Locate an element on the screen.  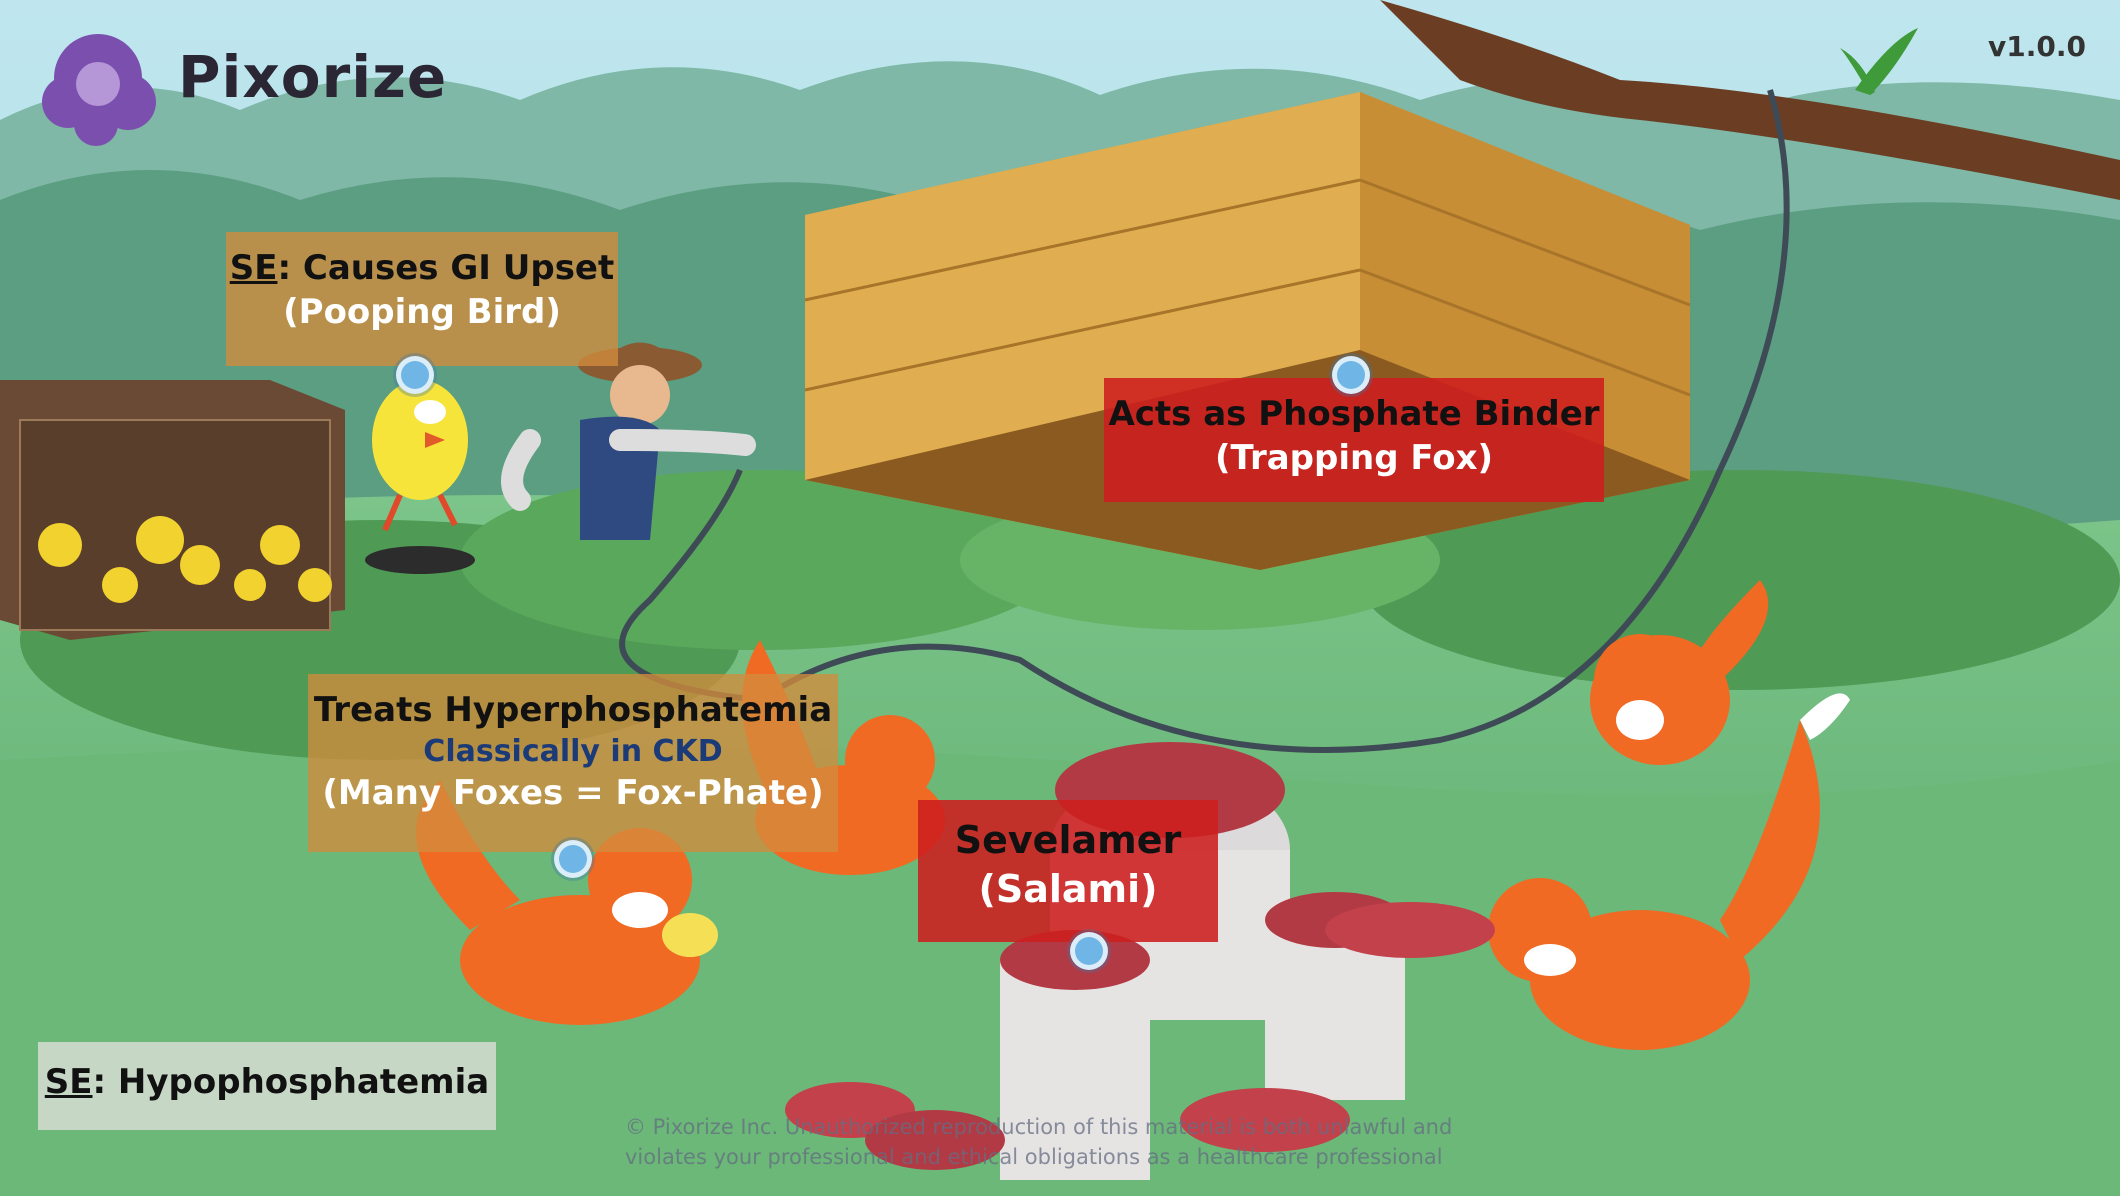
hyperphosphatemia-text: Treats Hyperphosphatemia is located at coordinates (573, 710).